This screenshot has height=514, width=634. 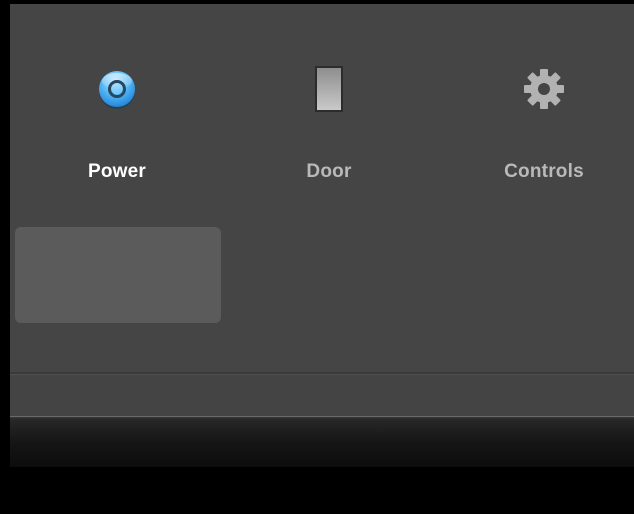 I want to click on tab-power: Power, so click(x=117, y=109).